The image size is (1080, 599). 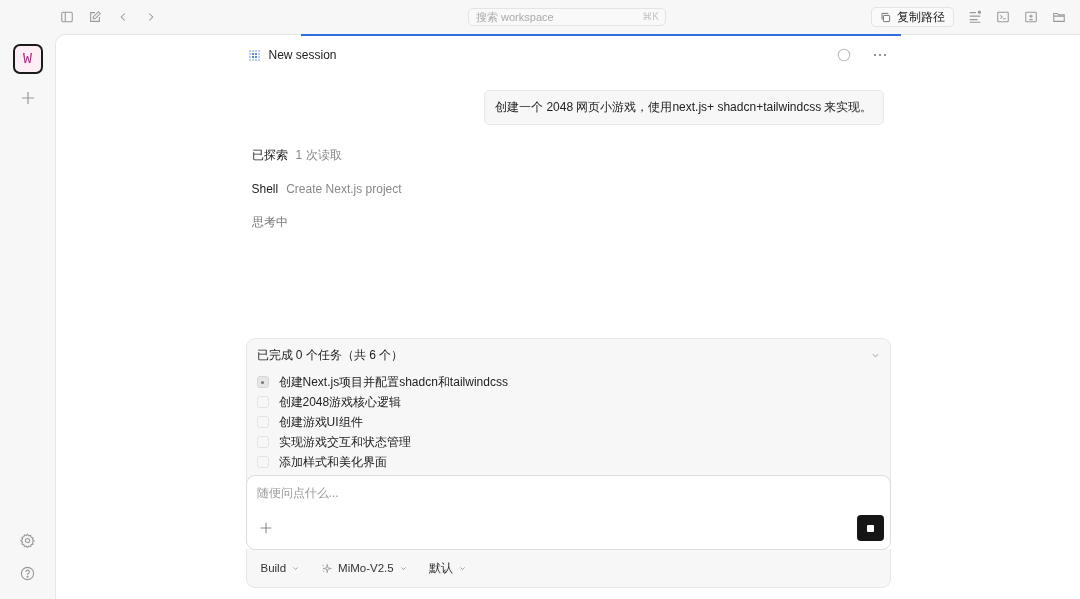 What do you see at coordinates (254, 55) in the screenshot?
I see `session-icon` at bounding box center [254, 55].